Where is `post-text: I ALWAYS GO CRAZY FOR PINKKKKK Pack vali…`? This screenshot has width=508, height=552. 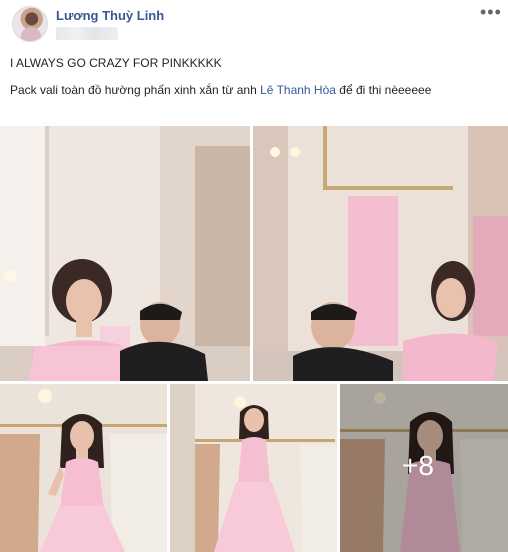 post-text: I ALWAYS GO CRAZY FOR PINKKKKK Pack vali… is located at coordinates (255, 76).